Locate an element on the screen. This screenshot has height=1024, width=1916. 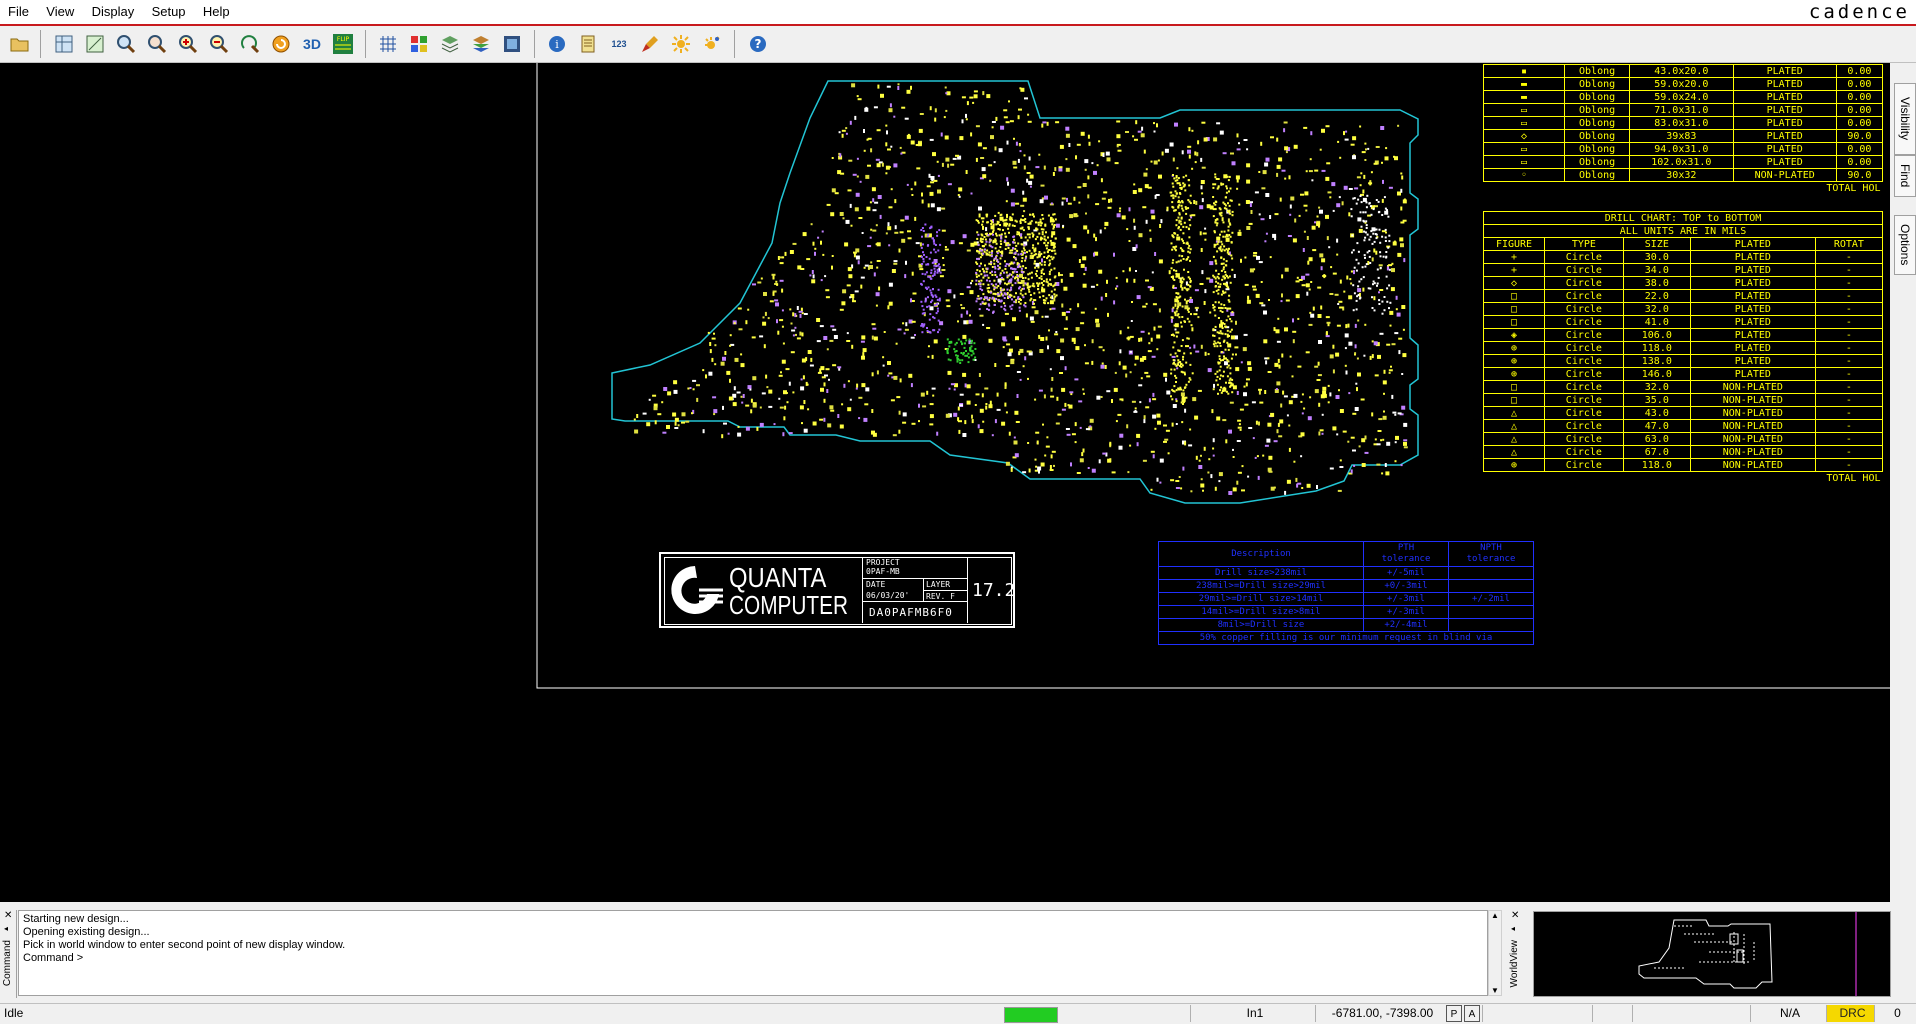
help-icon: ? is located at coordinates (758, 44).